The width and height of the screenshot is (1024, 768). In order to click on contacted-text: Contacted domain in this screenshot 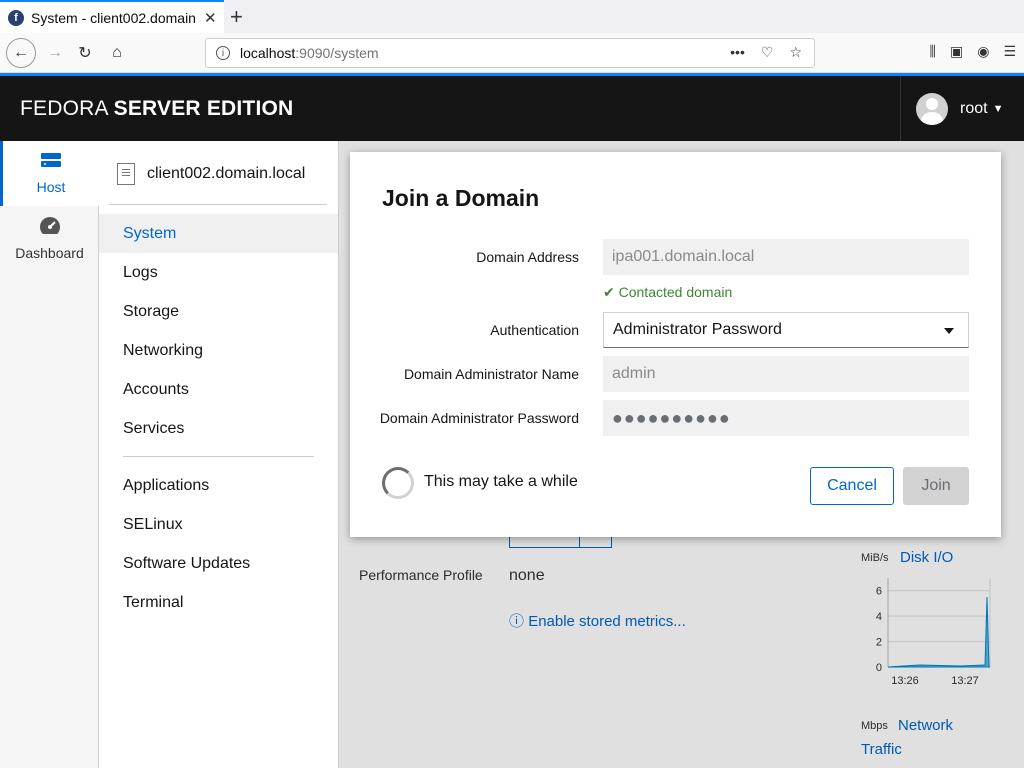, I will do `click(675, 292)`.